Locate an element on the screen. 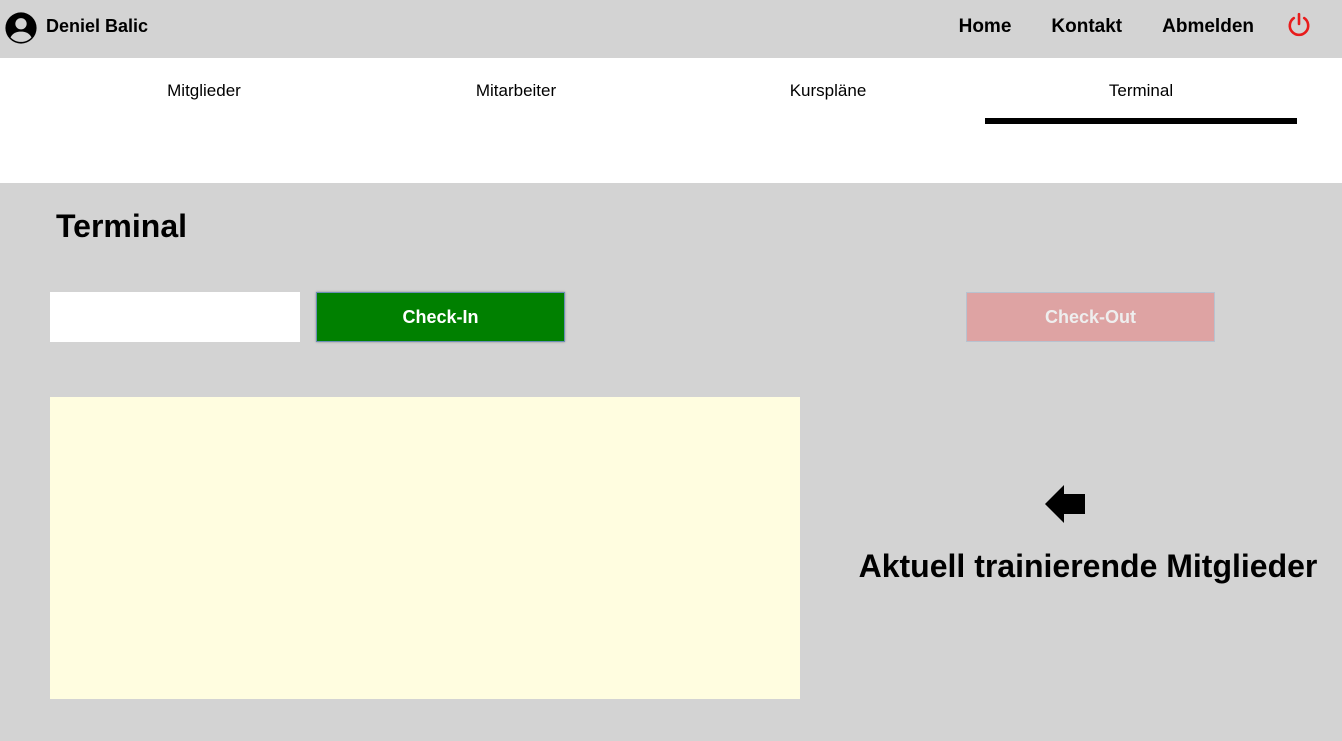 This screenshot has height=741, width=1342. active-tab-indicator is located at coordinates (1141, 121).